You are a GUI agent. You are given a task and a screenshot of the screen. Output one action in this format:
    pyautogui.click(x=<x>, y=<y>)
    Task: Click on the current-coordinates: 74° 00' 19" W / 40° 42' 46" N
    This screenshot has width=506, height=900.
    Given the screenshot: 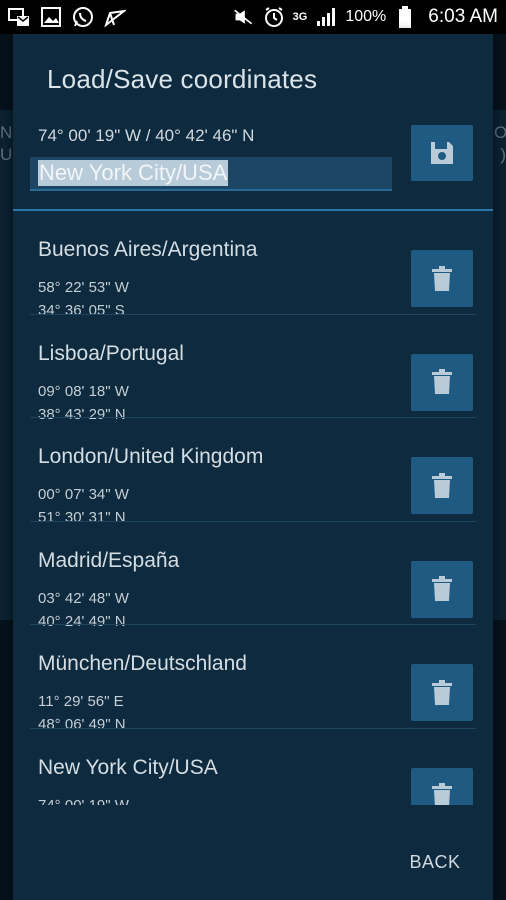 What is the action you would take?
    pyautogui.click(x=146, y=135)
    